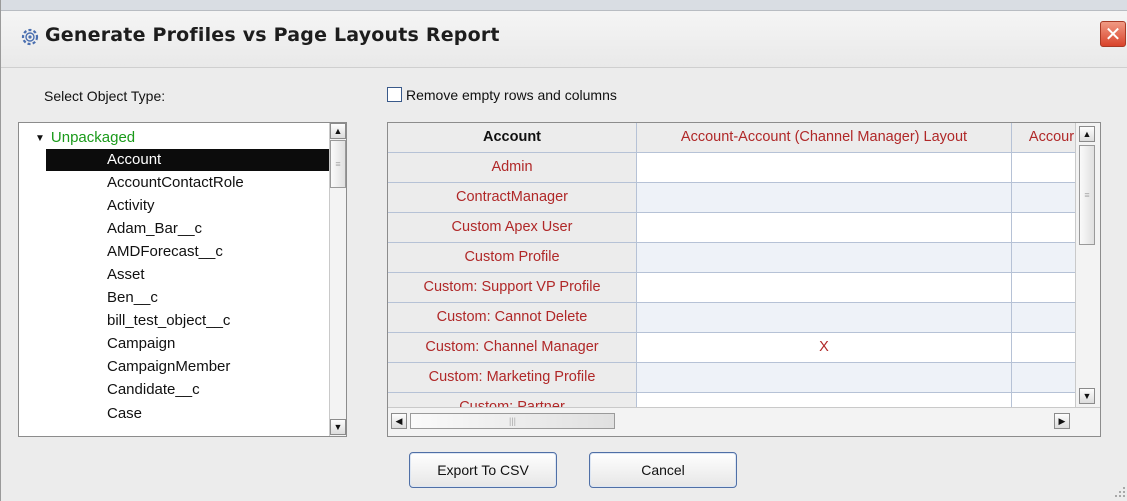 The height and width of the screenshot is (501, 1127). I want to click on grid-scroll-right-button: ▶, so click(1062, 421).